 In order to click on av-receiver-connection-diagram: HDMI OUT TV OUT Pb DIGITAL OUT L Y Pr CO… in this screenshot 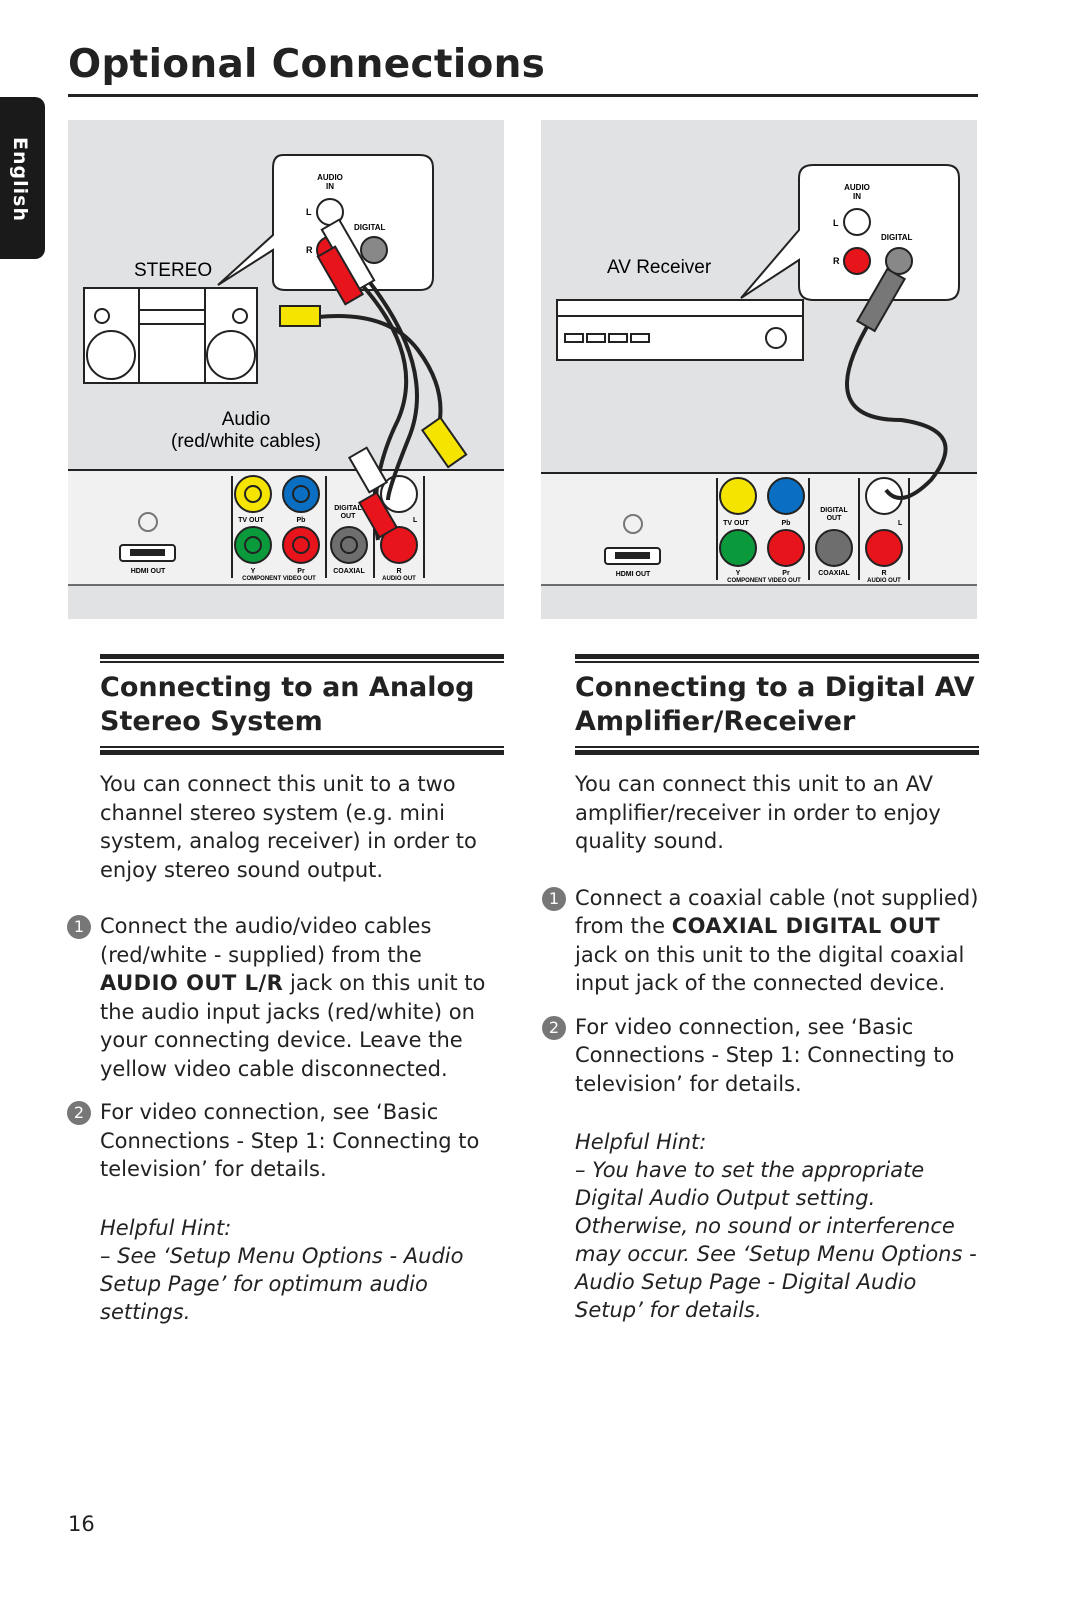, I will do `click(759, 369)`.